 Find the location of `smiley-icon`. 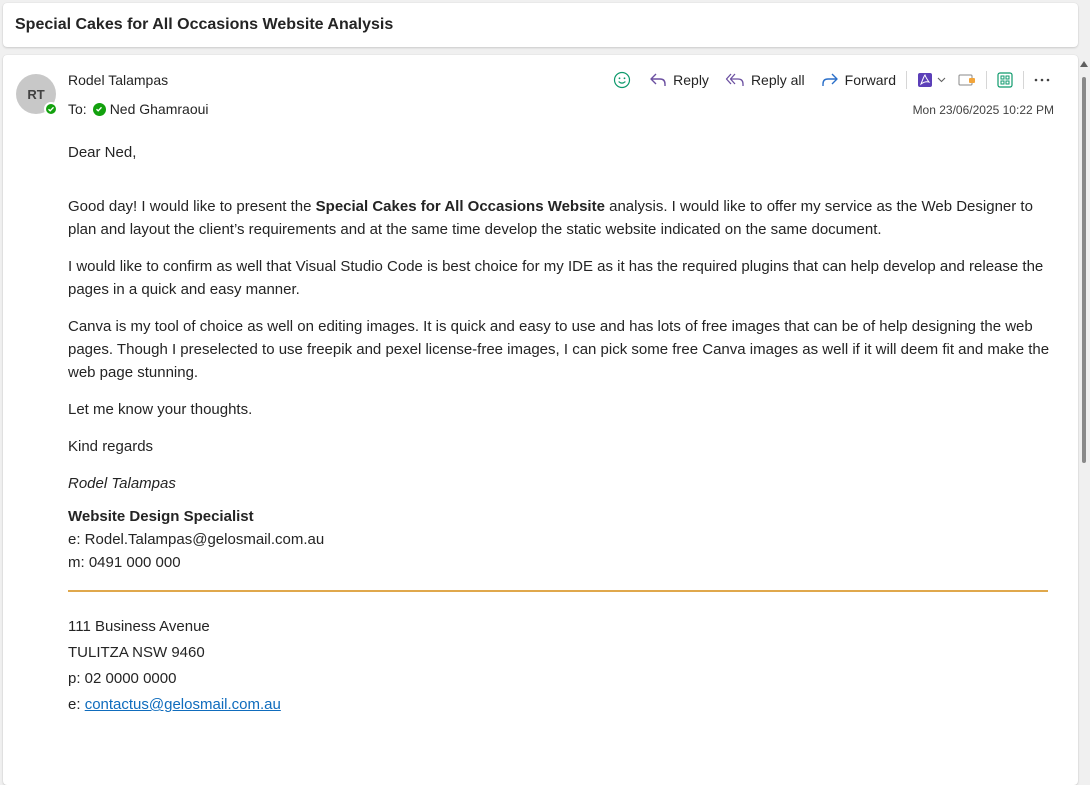

smiley-icon is located at coordinates (622, 80).